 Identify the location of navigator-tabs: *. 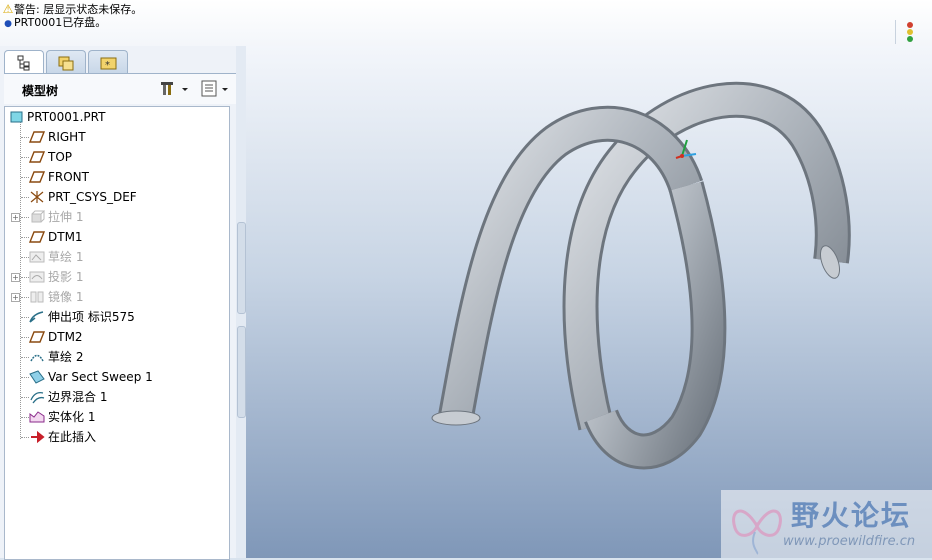
(119, 62).